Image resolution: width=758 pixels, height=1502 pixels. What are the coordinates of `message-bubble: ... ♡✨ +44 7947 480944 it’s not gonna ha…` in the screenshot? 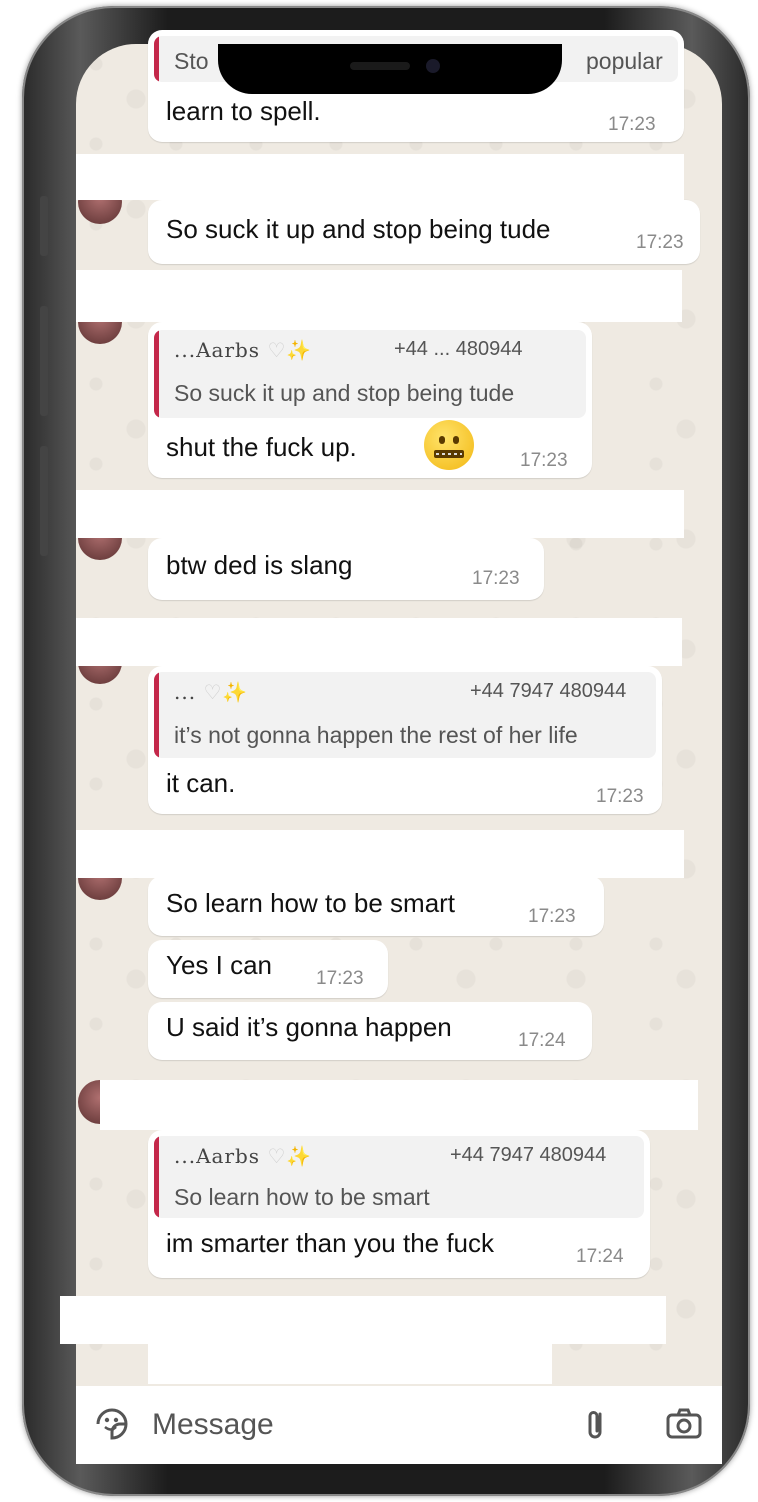 It's located at (405, 740).